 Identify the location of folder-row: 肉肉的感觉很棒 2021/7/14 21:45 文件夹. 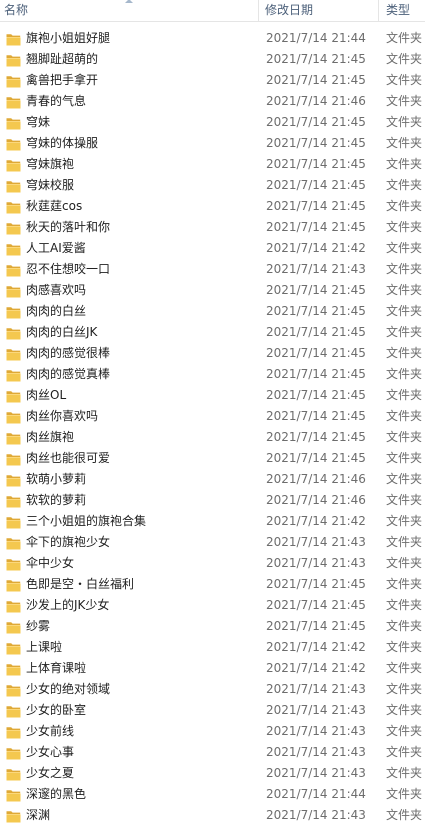
(212, 353).